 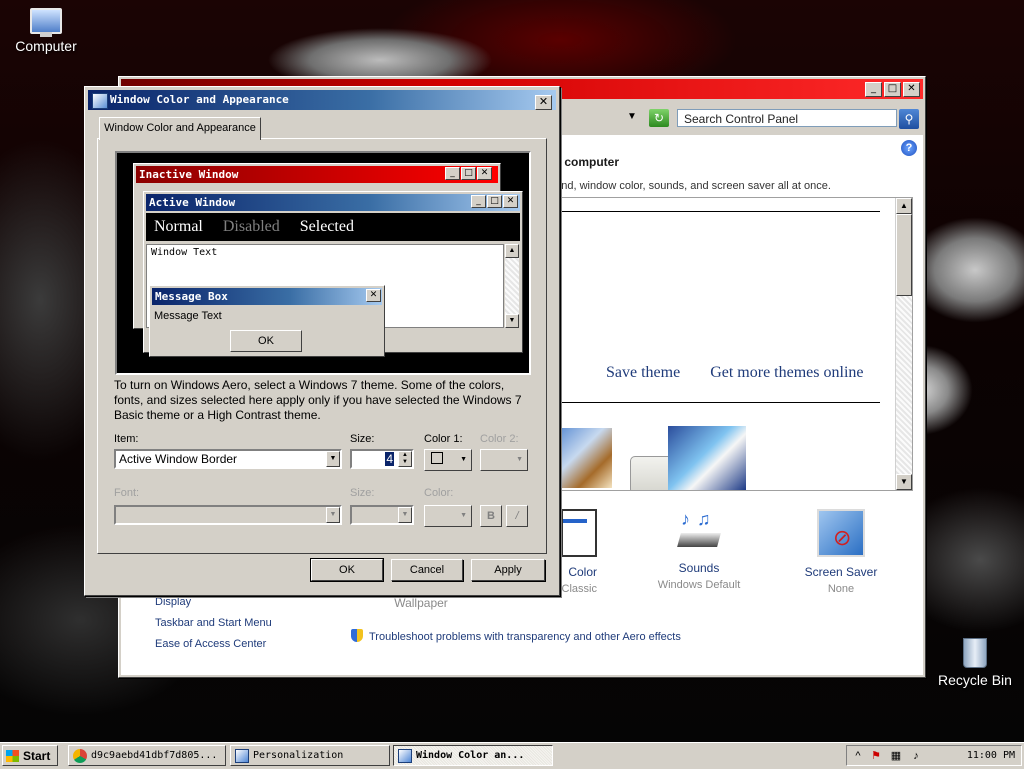 I want to click on desktop-icon-recycle-bin: Recycle Bin, so click(x=975, y=663).